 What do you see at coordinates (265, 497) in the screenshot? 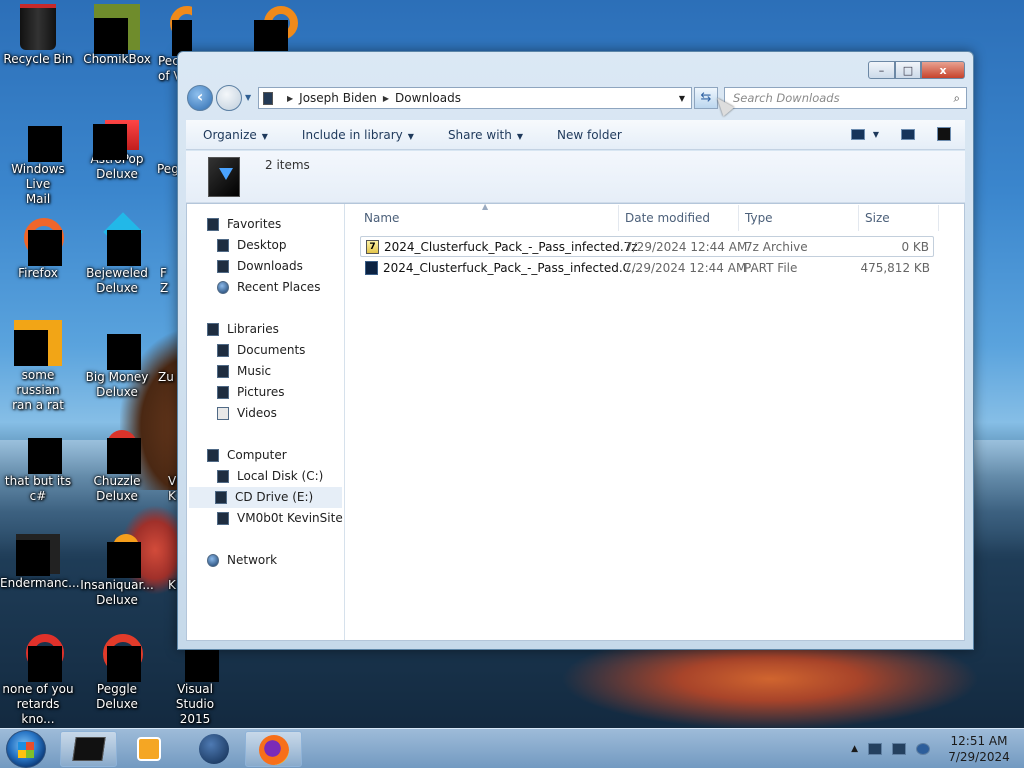
I see `nav-cd-drive: CD Drive (E:)` at bounding box center [265, 497].